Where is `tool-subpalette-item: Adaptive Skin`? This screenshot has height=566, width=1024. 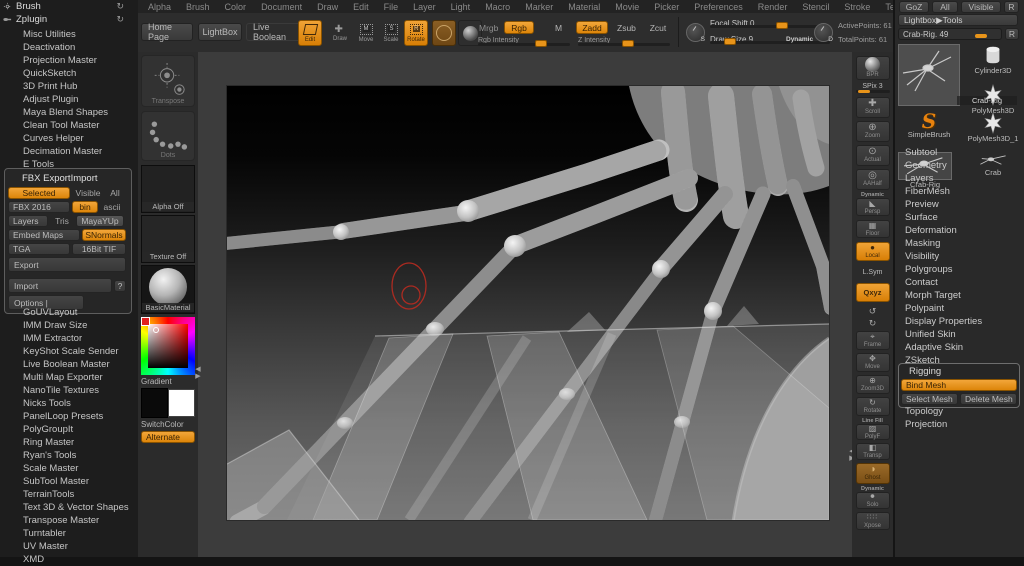 tool-subpalette-item: Adaptive Skin is located at coordinates (959, 347).